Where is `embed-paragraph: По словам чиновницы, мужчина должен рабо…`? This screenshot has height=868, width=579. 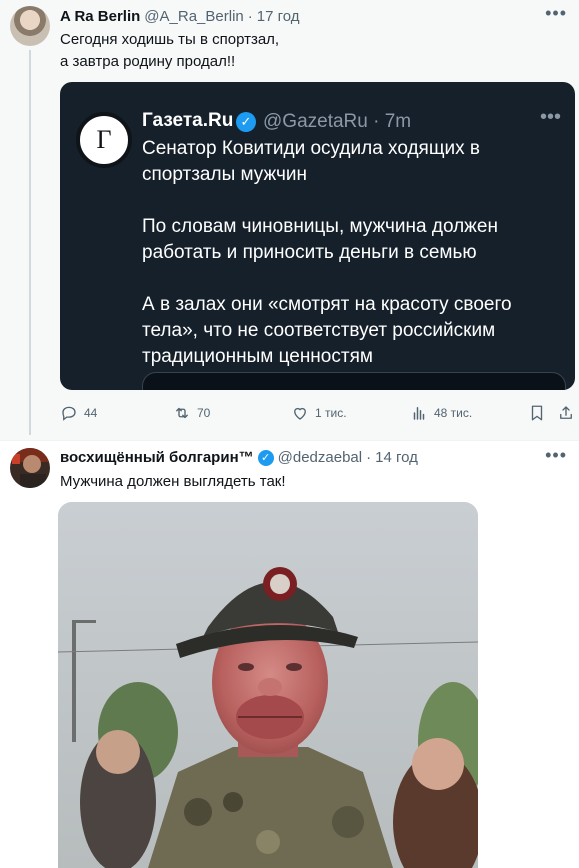 embed-paragraph: По словам чиновницы, мужчина должен рабо… is located at coordinates (320, 239).